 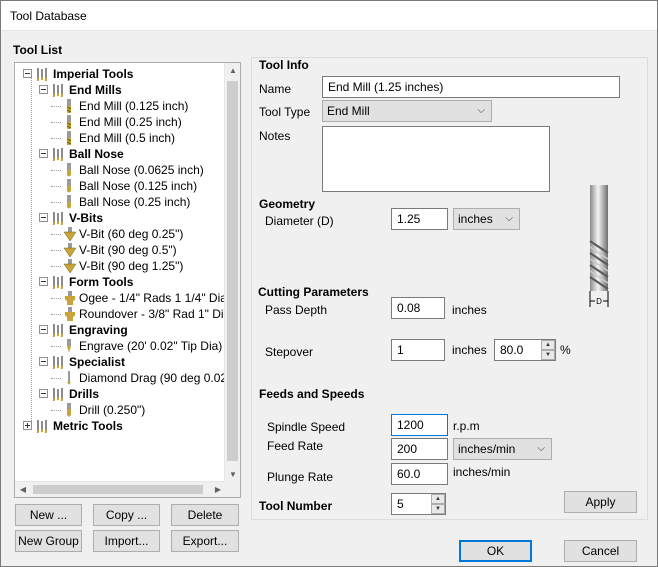 I want to click on tool-tree-group: Form Tools, so click(x=120, y=282).